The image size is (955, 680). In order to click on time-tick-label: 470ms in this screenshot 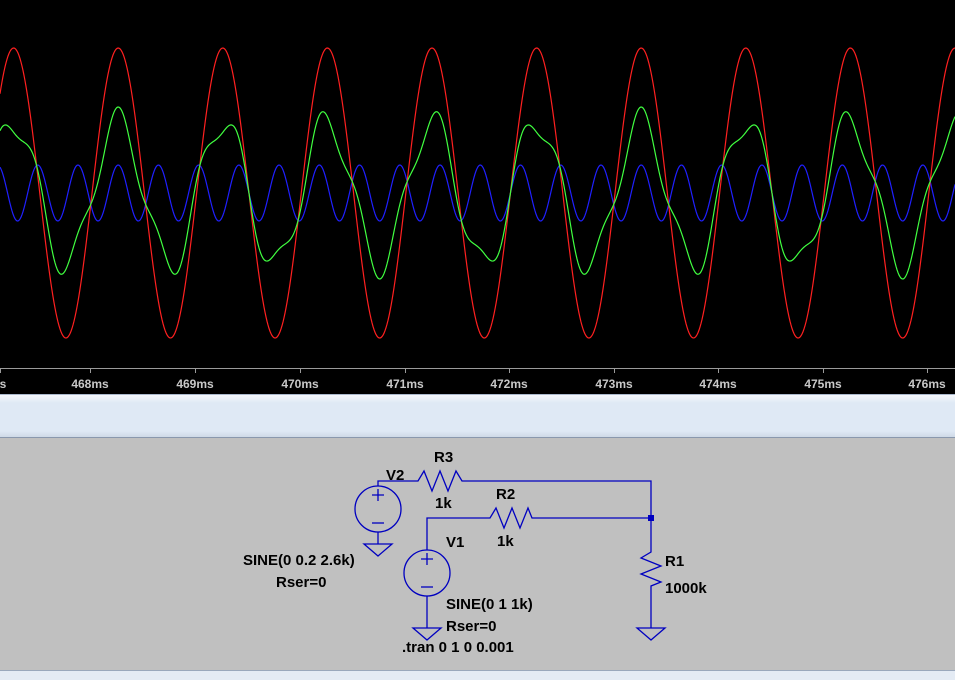, I will do `click(300, 384)`.